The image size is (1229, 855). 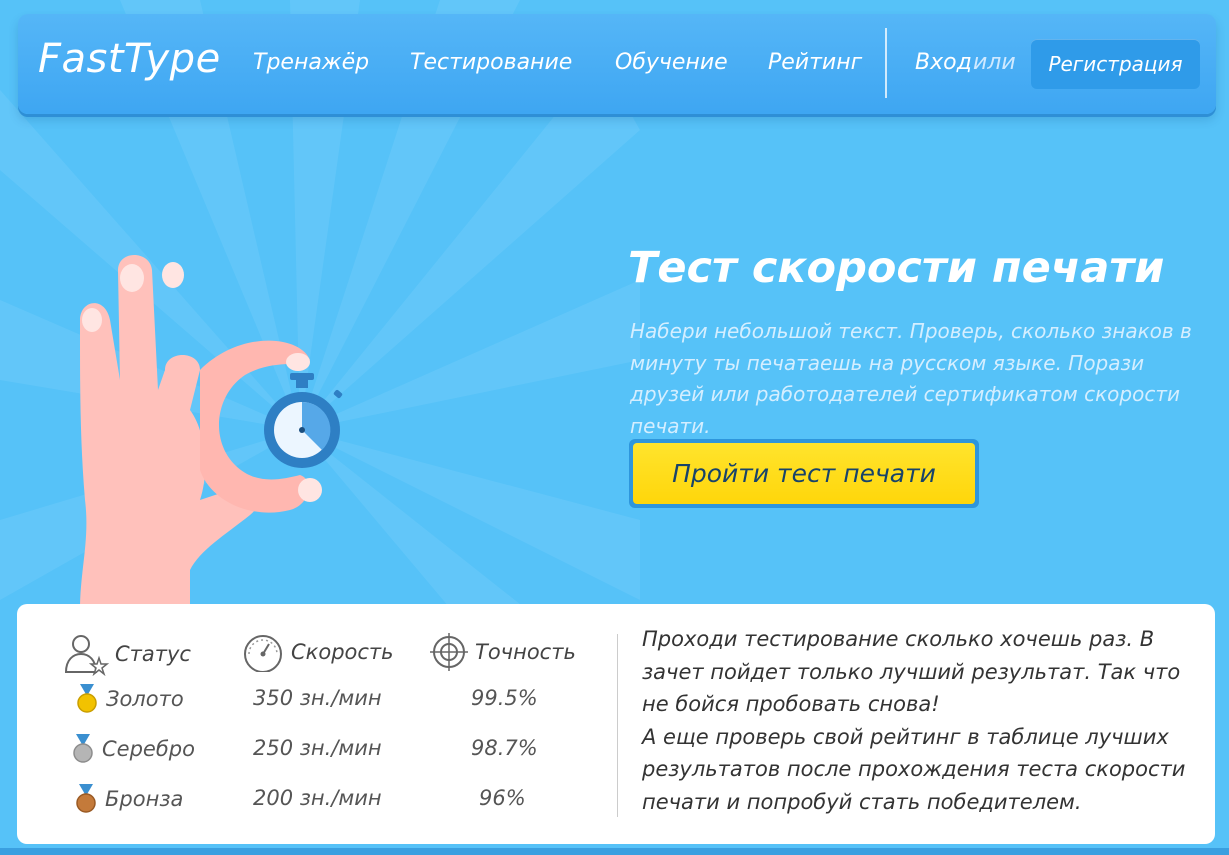 I want to click on silver-medal-icon, so click(x=83, y=748).